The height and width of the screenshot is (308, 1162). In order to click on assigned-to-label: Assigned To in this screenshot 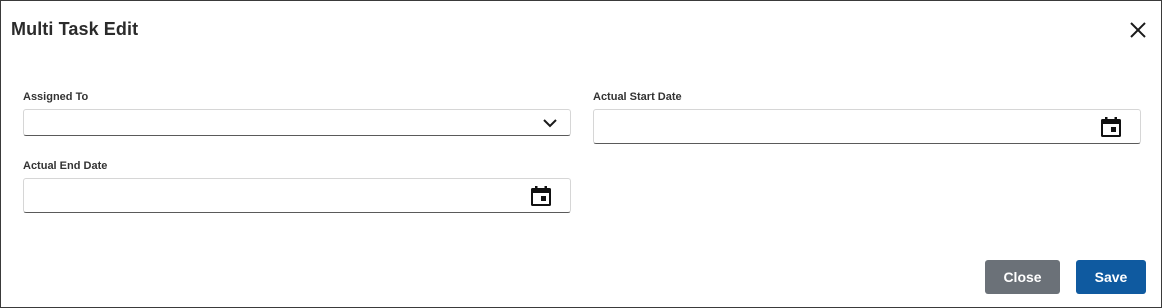, I will do `click(56, 97)`.